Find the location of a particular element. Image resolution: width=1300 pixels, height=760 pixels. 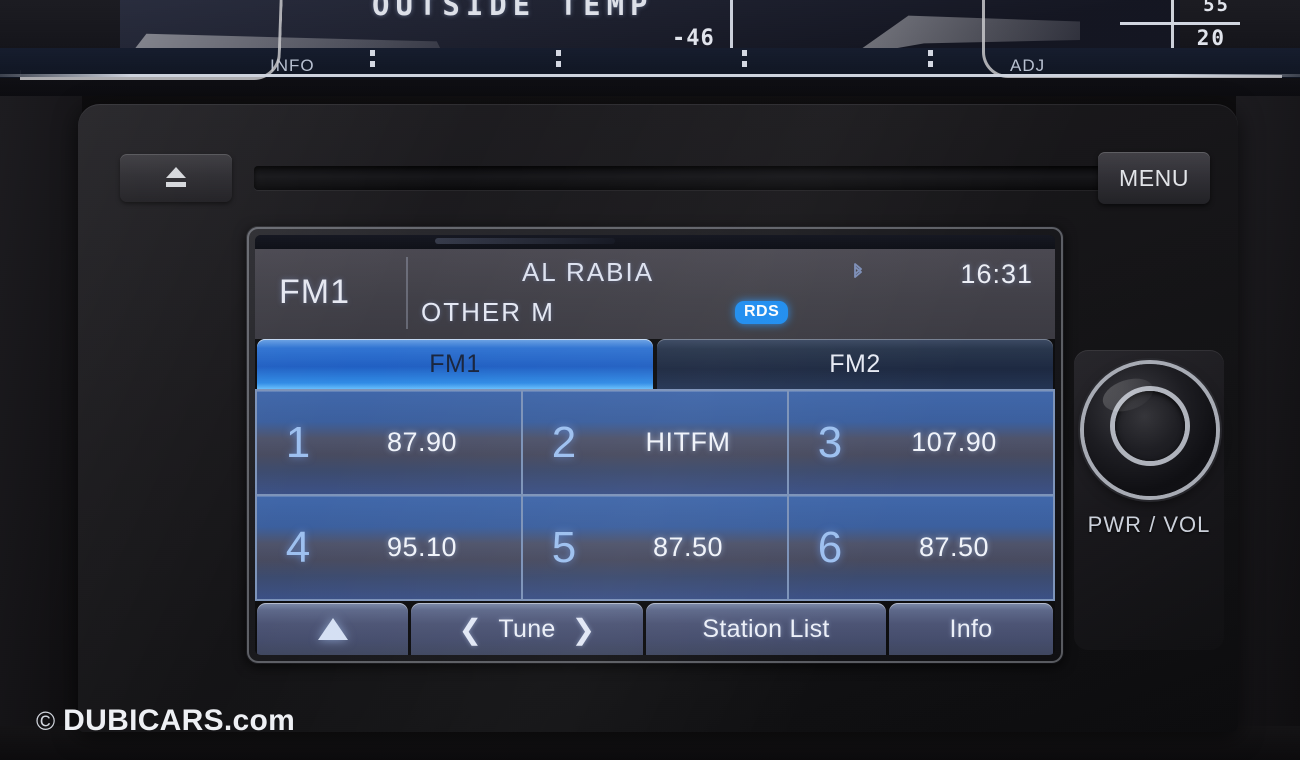

station-list-label: Station List is located at coordinates (766, 628).